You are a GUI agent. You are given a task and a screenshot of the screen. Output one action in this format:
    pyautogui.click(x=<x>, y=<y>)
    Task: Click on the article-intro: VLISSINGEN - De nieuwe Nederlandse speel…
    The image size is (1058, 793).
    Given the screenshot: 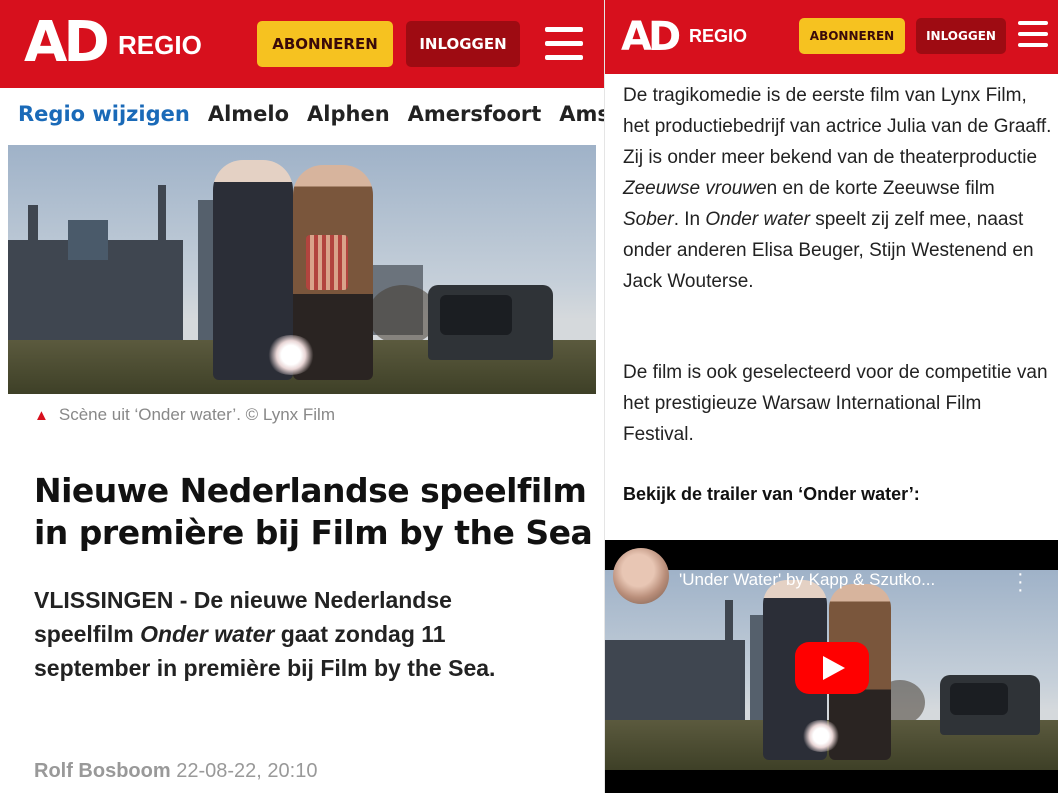 What is the action you would take?
    pyautogui.click(x=265, y=634)
    